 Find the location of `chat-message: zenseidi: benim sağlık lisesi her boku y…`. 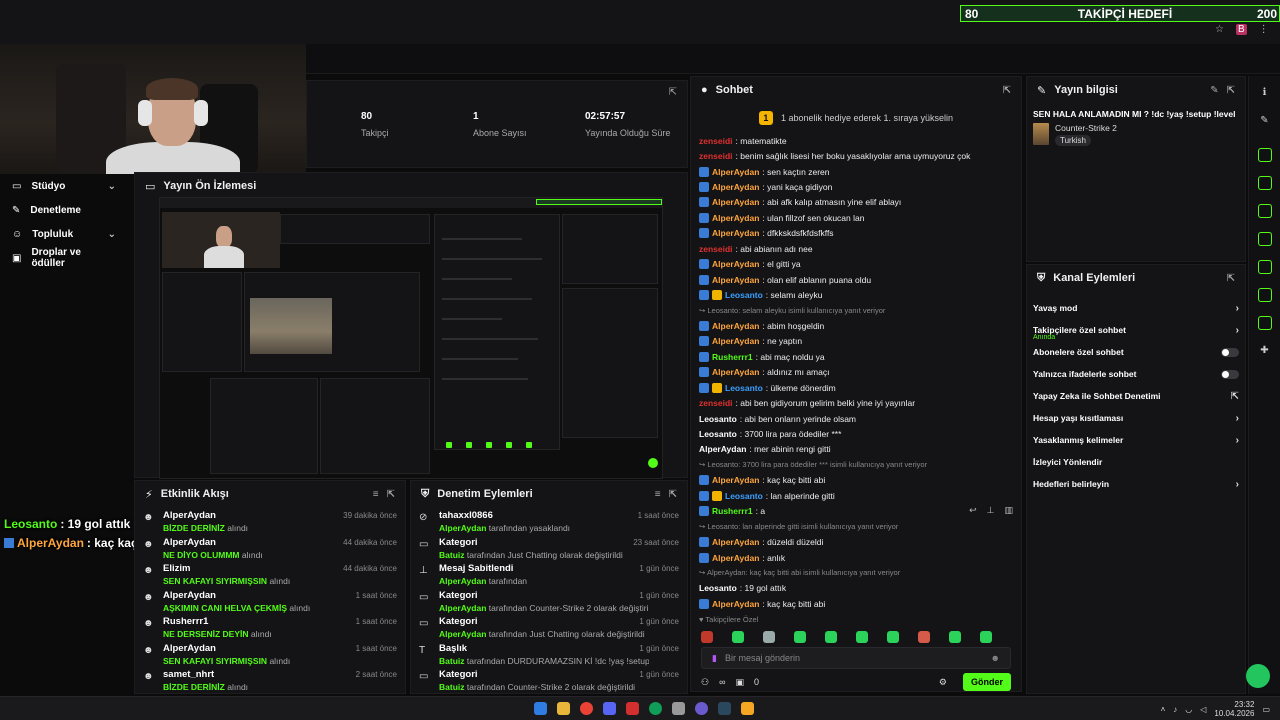

chat-message: zenseidi: benim sağlık lisesi her boku y… is located at coordinates (856, 155).